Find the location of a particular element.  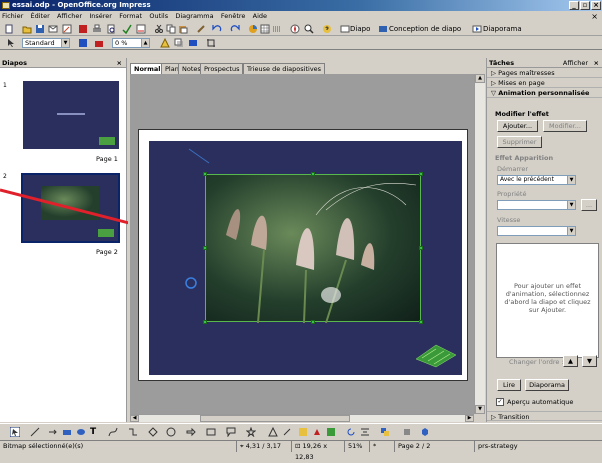

print-preview-icon is located at coordinates (111, 29).